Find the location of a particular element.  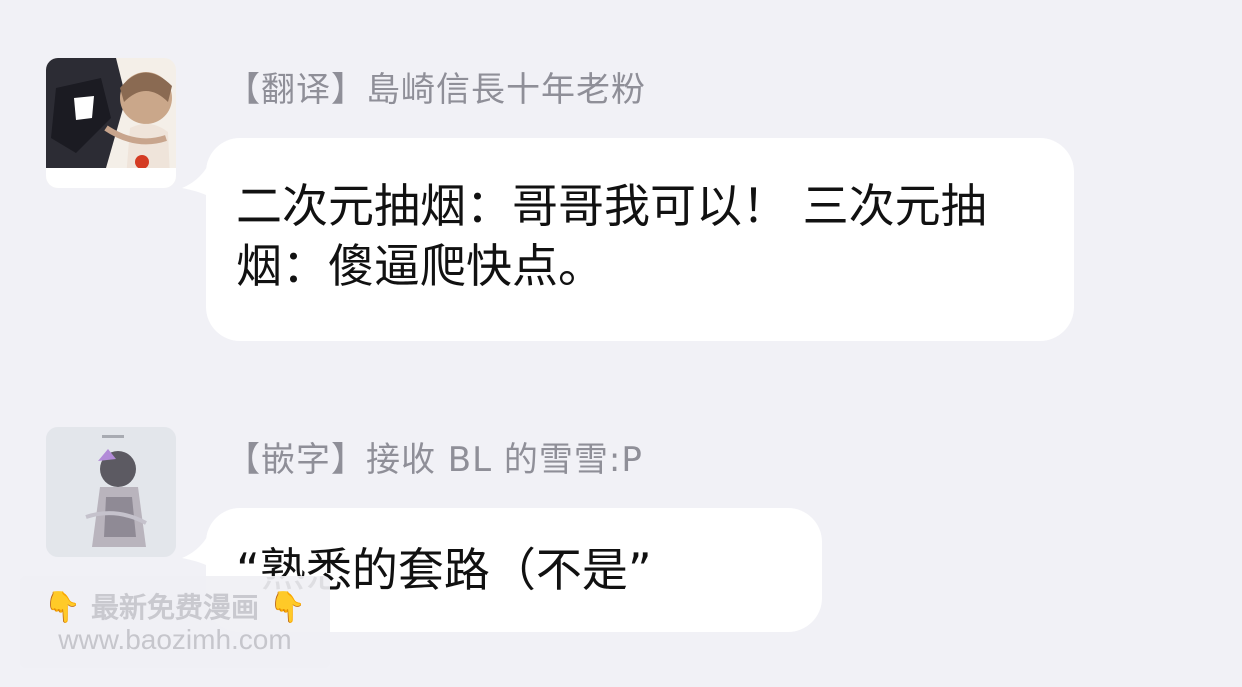

anime-character-avatar-image is located at coordinates (111, 492).